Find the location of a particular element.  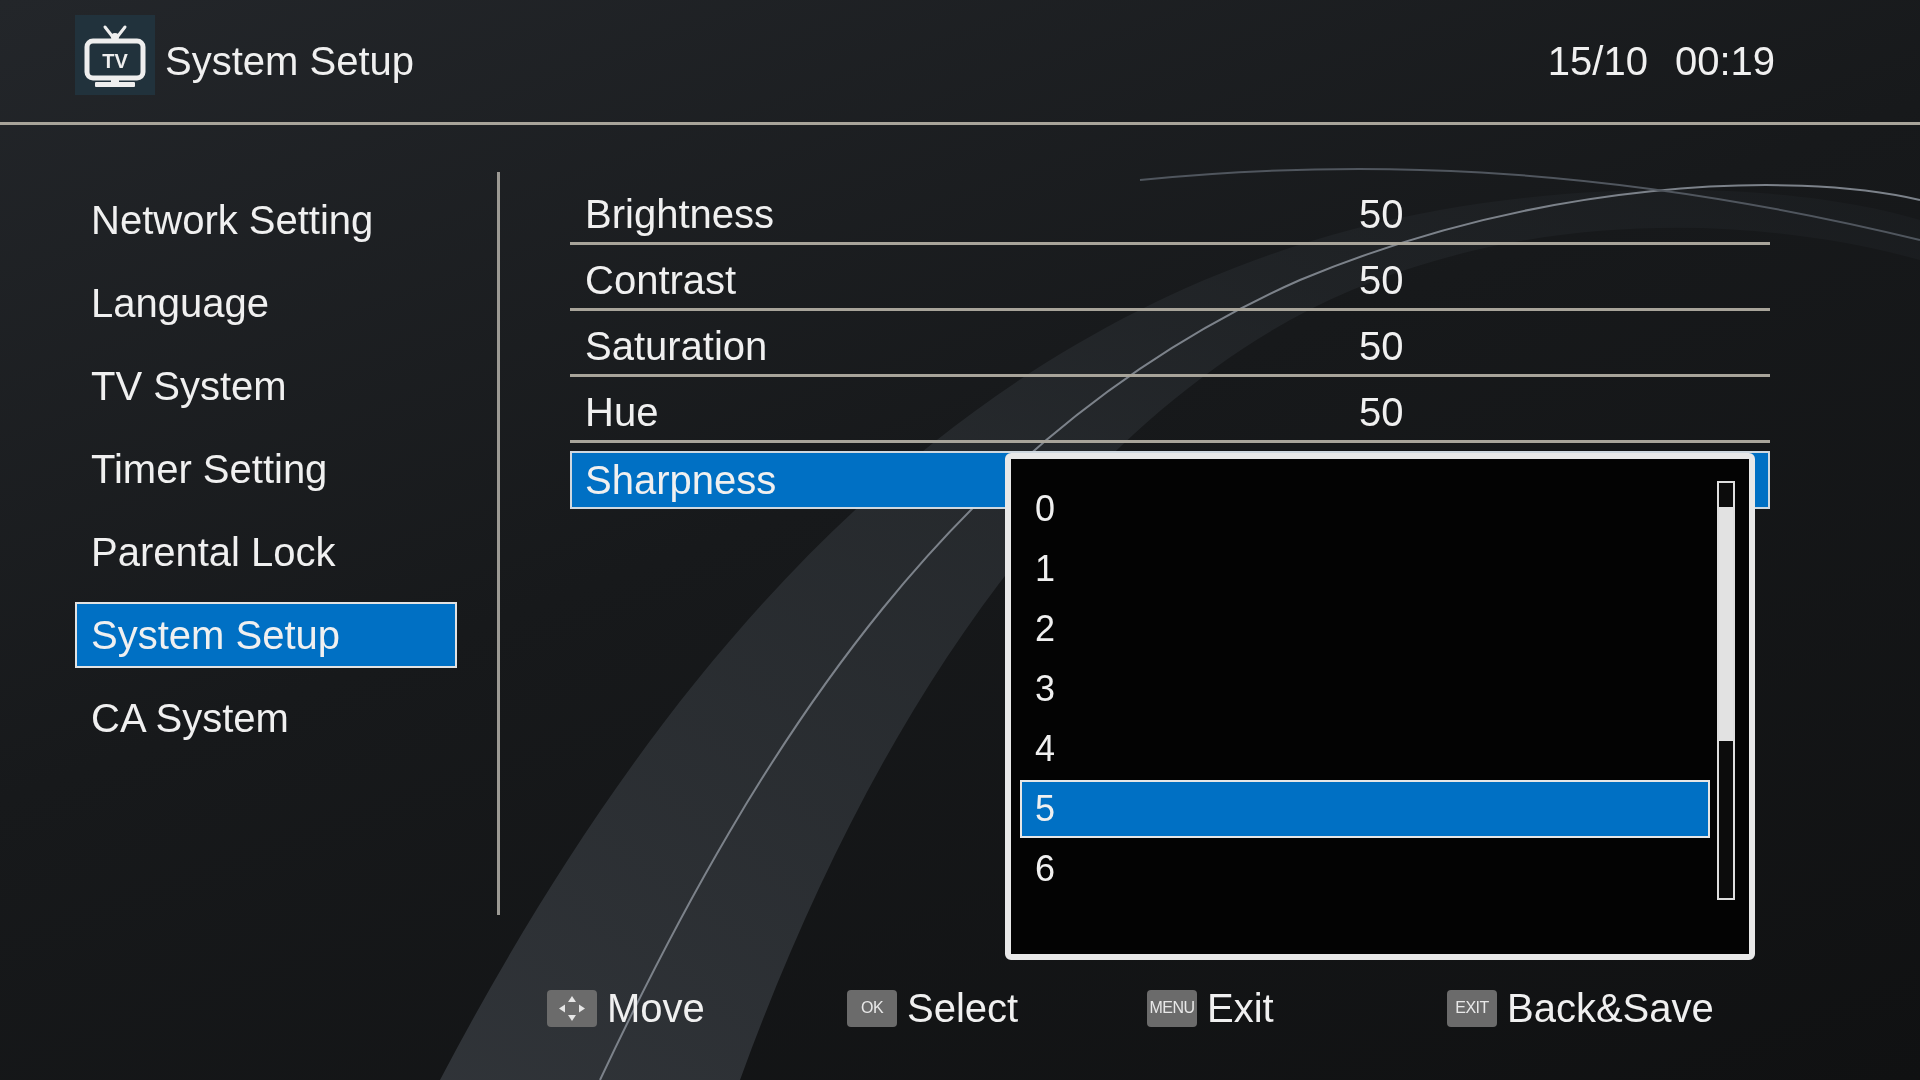

setting-row: Contrast 50 is located at coordinates (1170, 278).